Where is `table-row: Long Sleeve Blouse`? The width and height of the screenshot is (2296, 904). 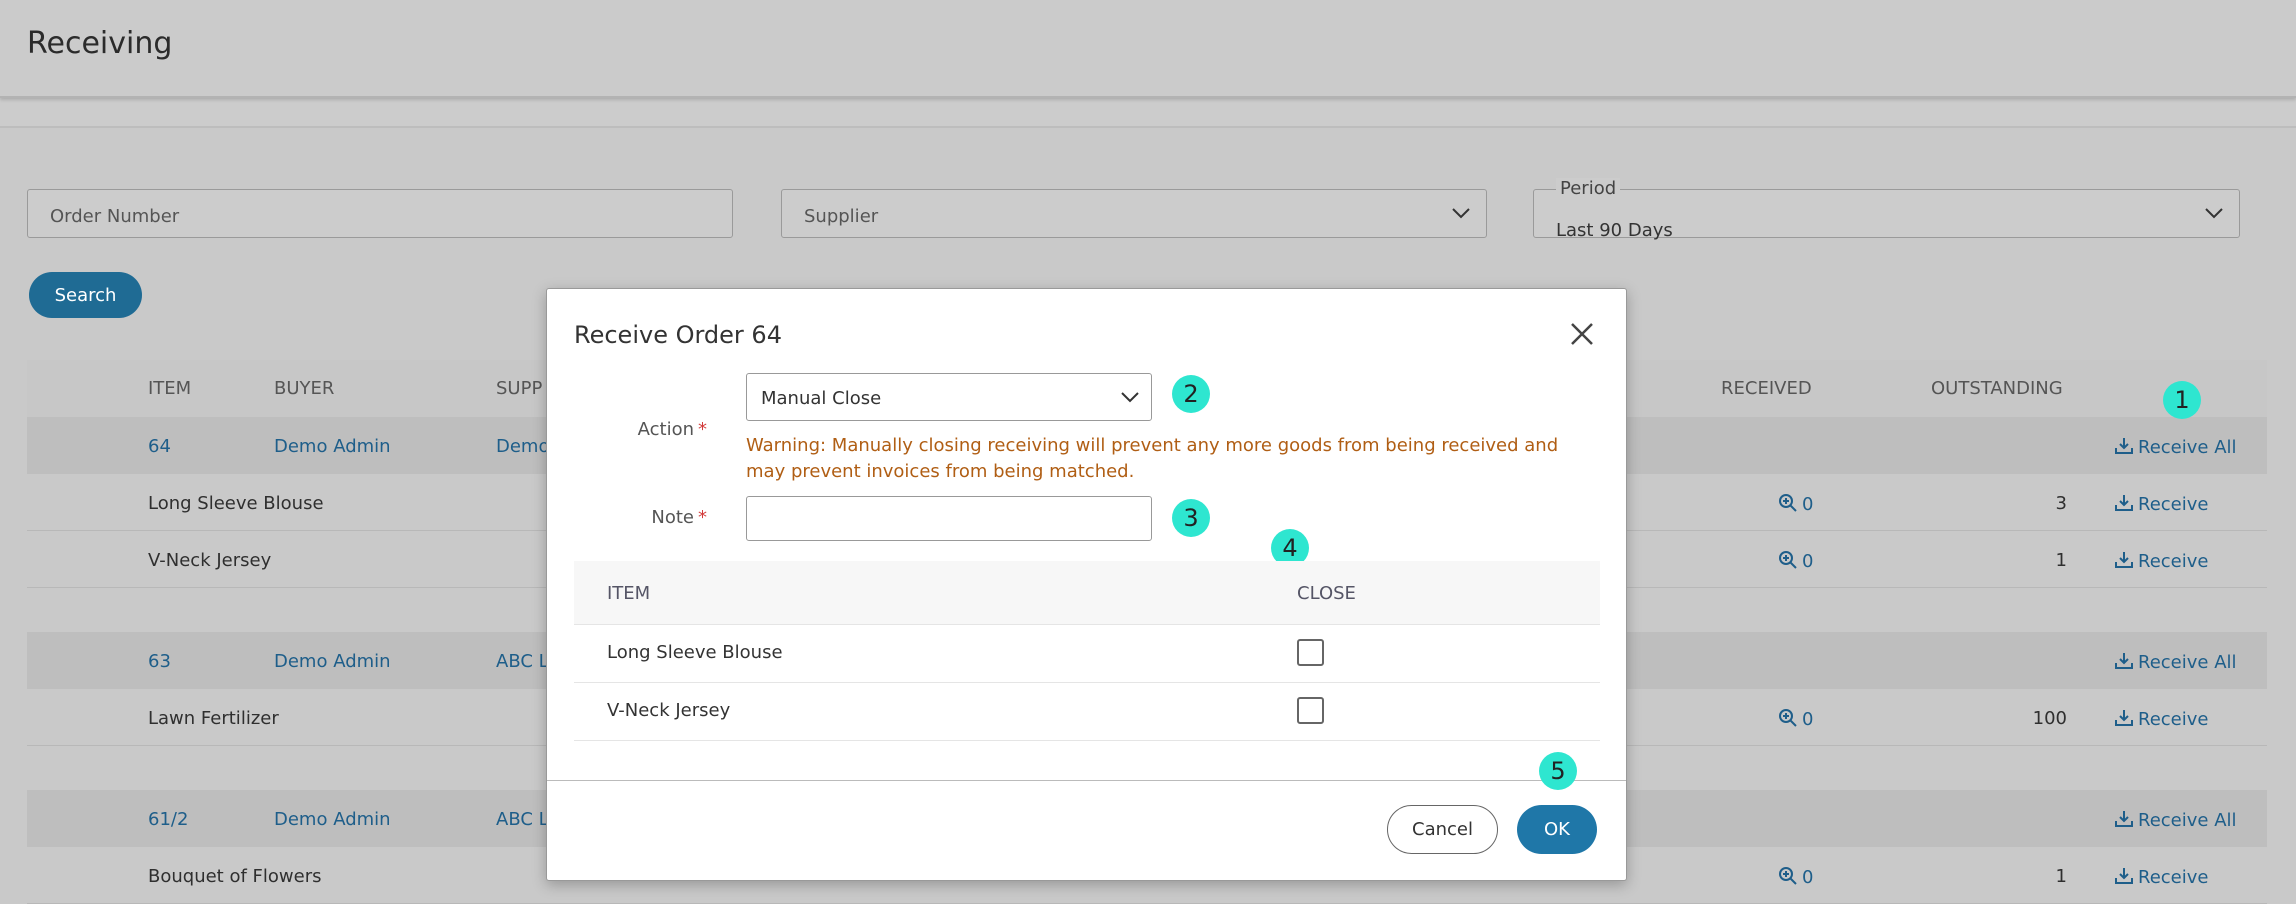
table-row: Long Sleeve Blouse is located at coordinates (1087, 654).